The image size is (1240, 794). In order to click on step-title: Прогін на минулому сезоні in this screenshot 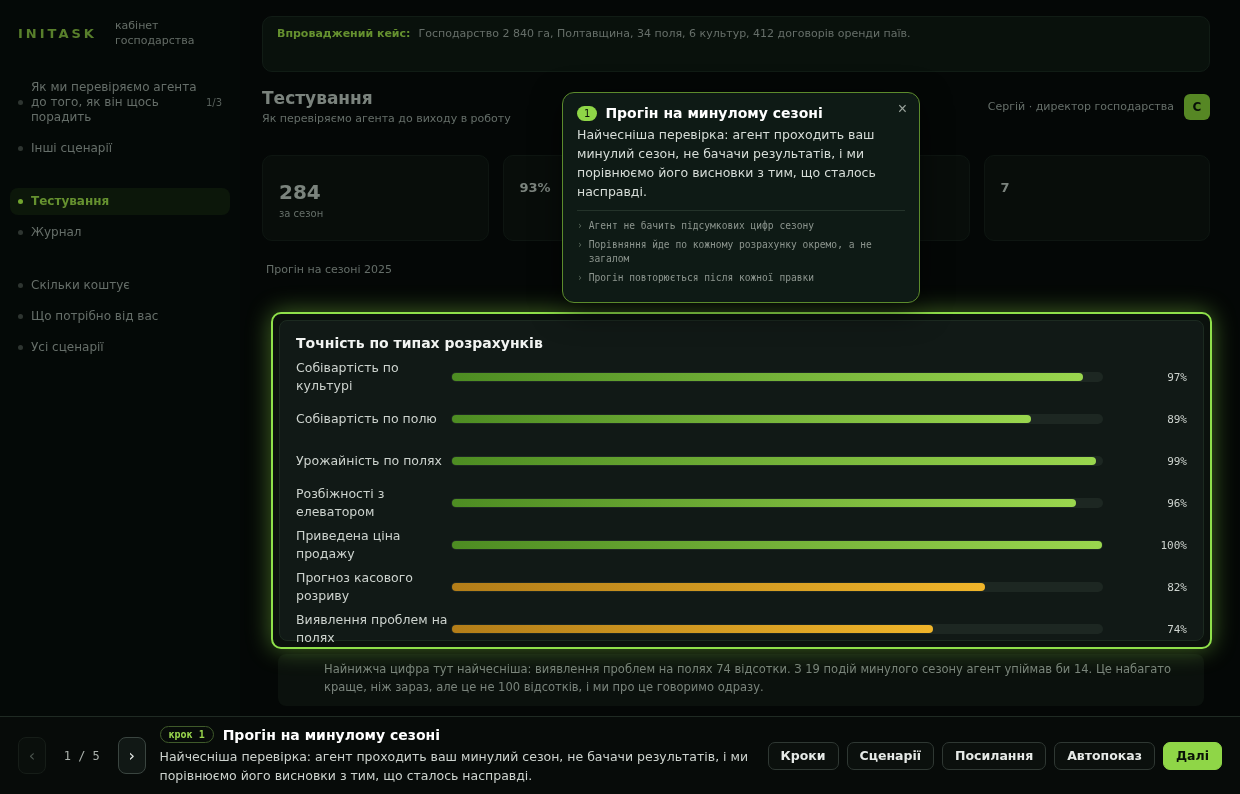, I will do `click(331, 734)`.